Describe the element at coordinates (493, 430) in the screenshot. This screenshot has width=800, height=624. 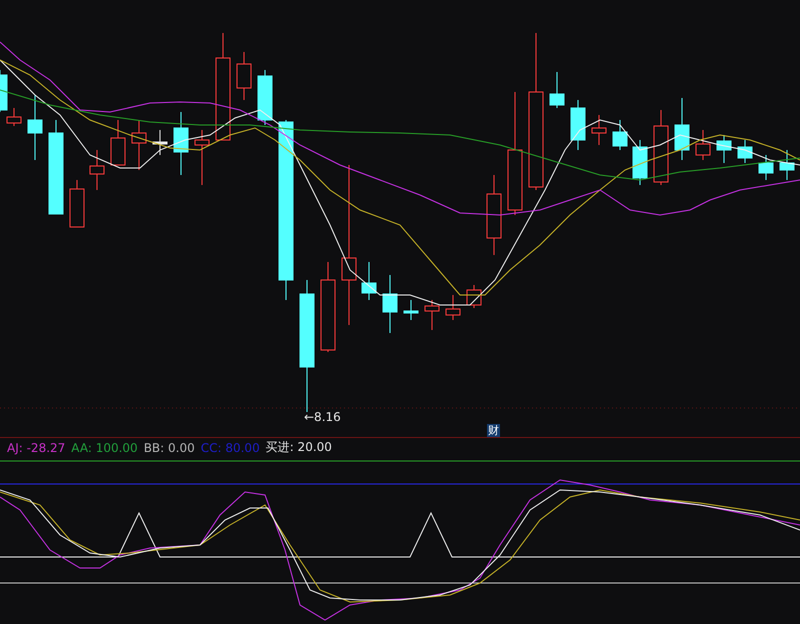
I see `finance-badge: 财` at that location.